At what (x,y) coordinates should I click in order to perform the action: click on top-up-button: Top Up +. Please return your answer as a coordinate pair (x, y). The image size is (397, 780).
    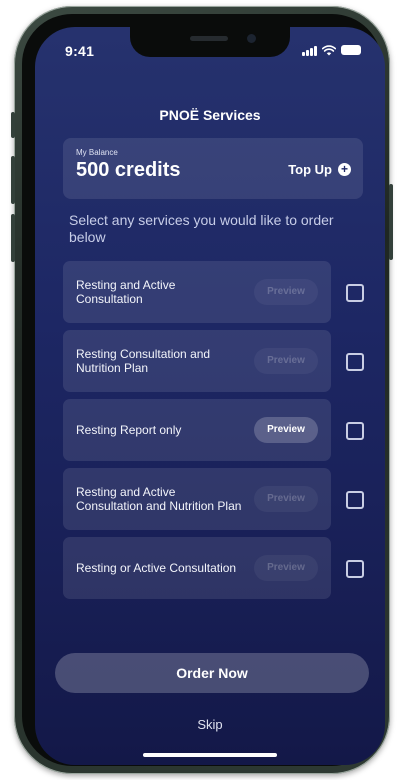
    Looking at the image, I should click on (319, 169).